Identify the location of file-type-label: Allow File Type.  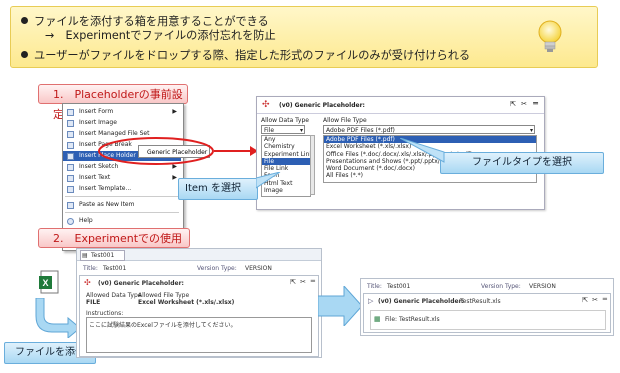
(345, 120).